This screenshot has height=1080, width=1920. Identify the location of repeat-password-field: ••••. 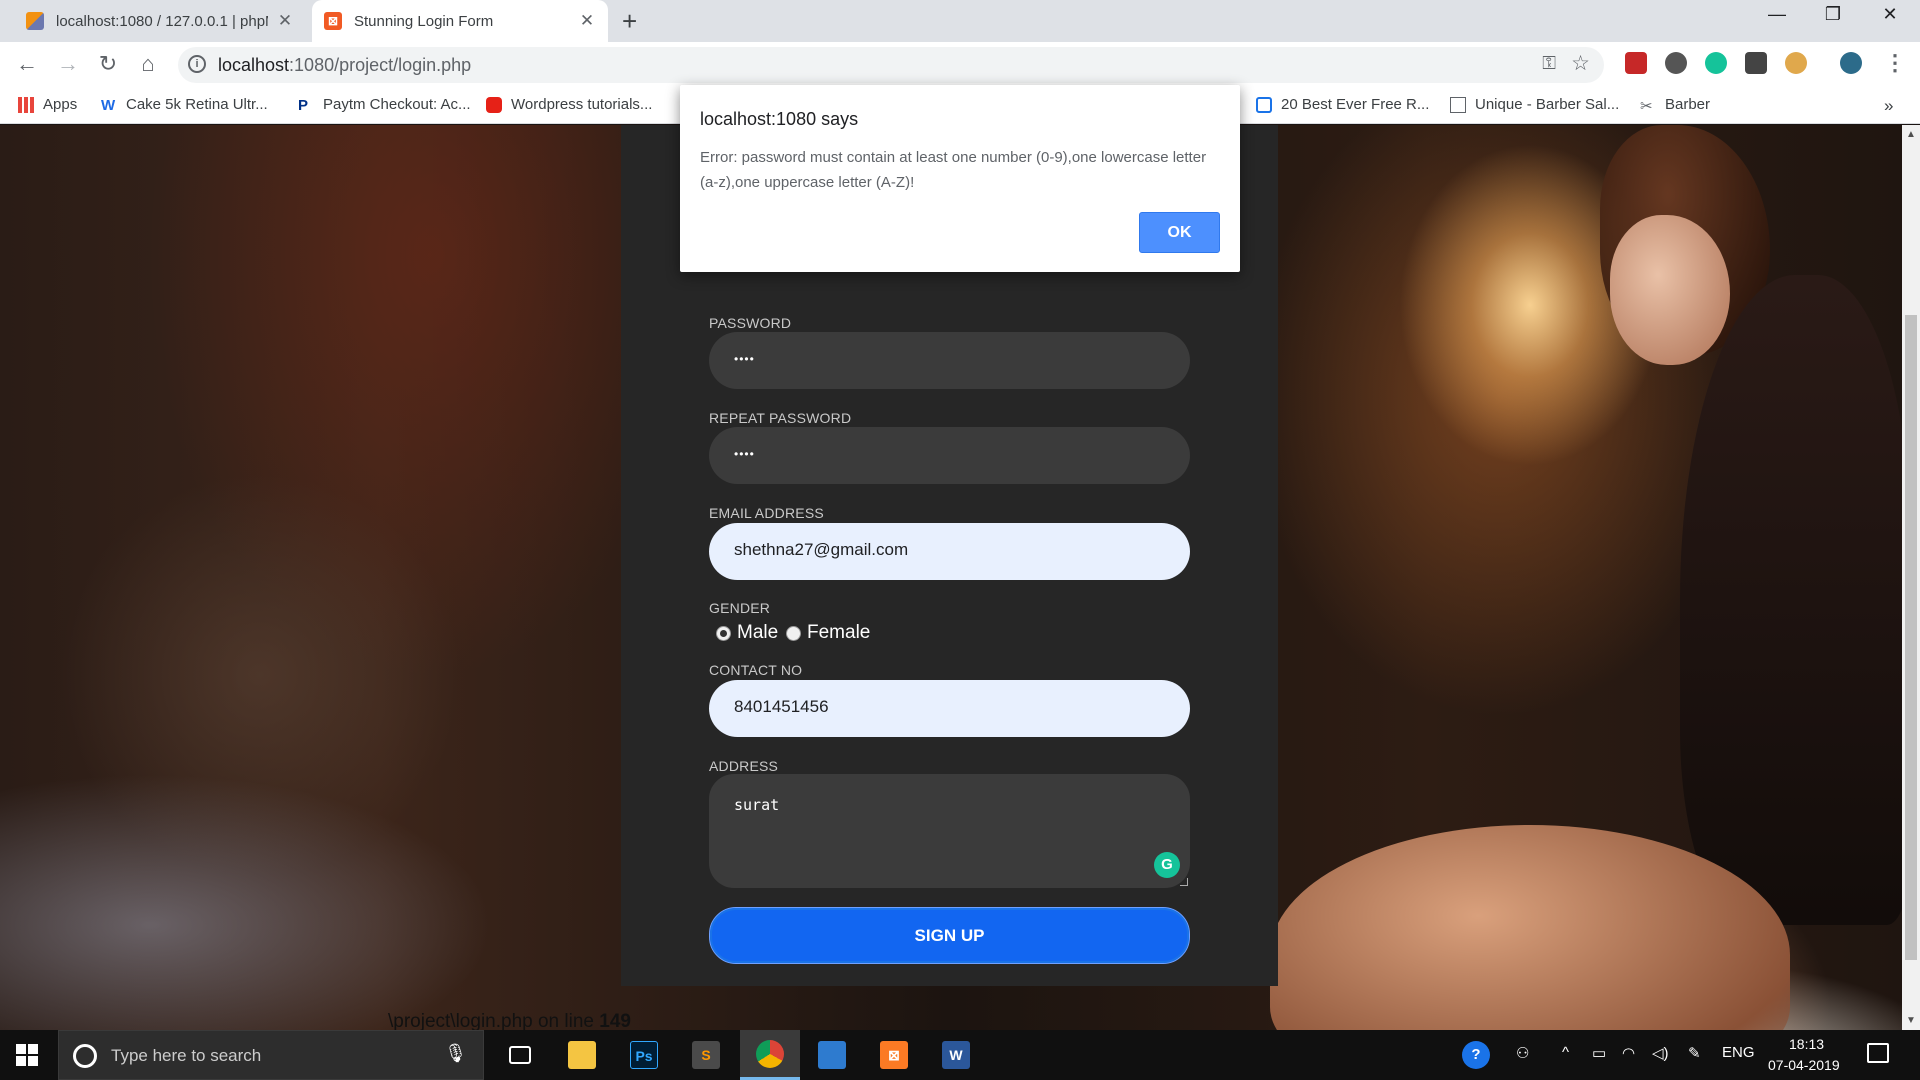
(949, 455).